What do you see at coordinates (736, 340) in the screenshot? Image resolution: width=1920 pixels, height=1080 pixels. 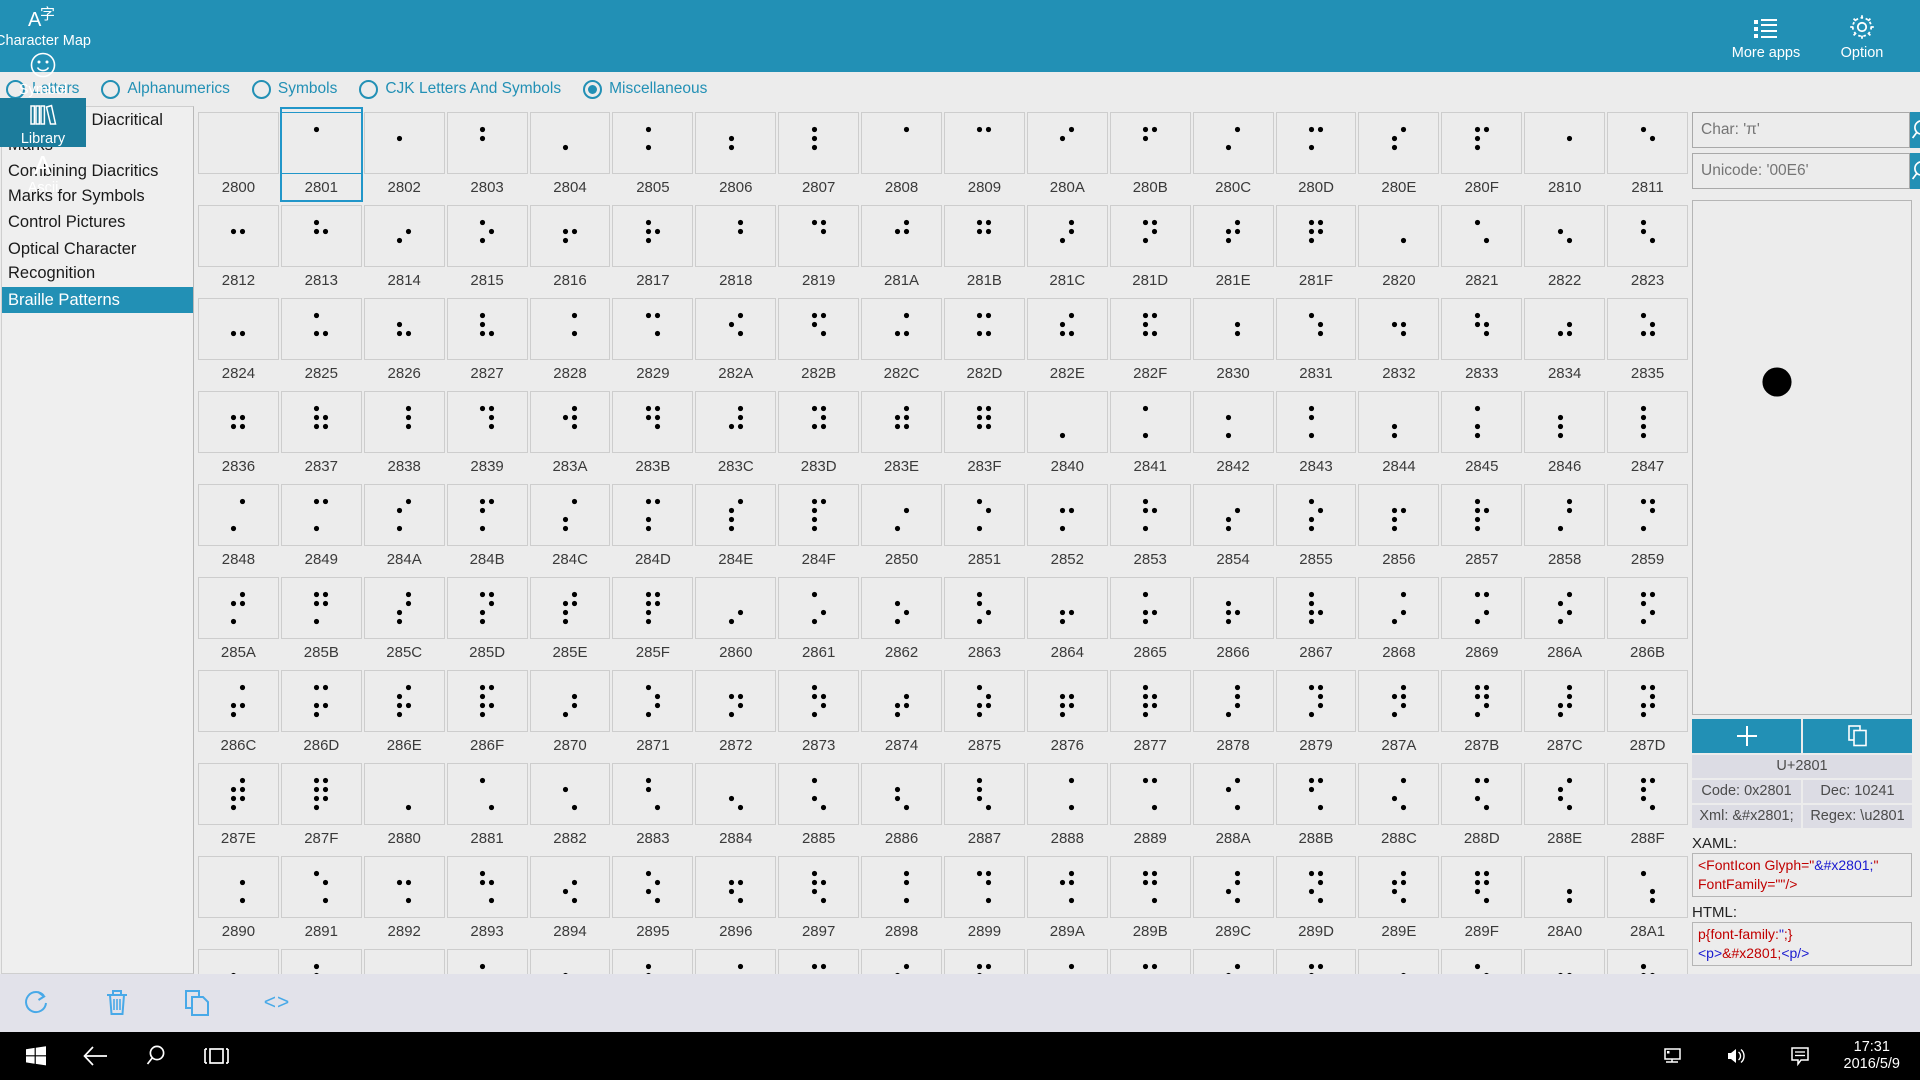 I see `character-cell: 282A` at bounding box center [736, 340].